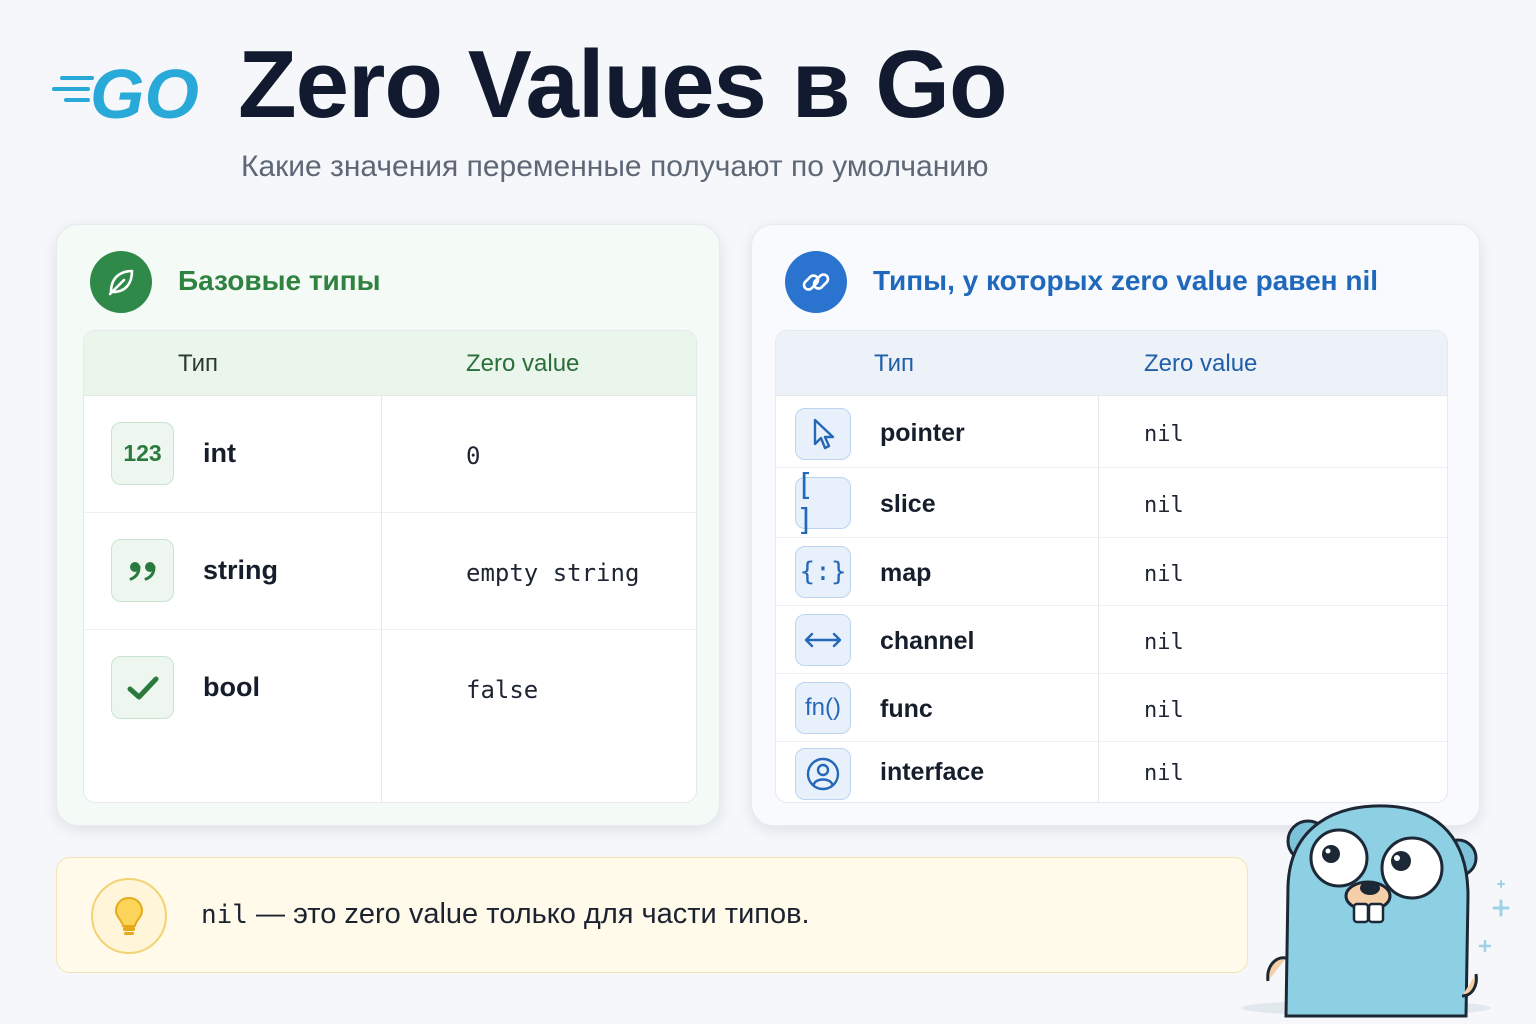  Describe the element at coordinates (121, 282) in the screenshot. I see `leaf-icon` at that location.